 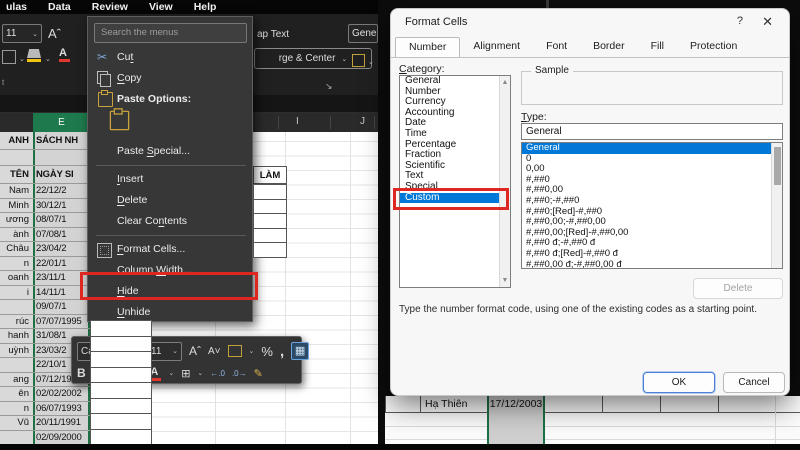 I want to click on menu-item-cut: ✂ Cut, so click(x=171, y=57).